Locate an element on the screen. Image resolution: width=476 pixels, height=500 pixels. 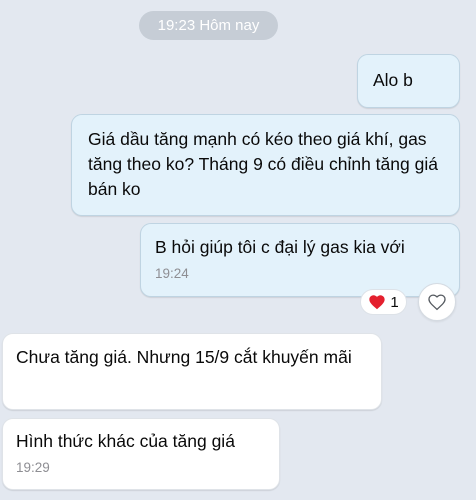
message-timestamp: 19:24 is located at coordinates (172, 273).